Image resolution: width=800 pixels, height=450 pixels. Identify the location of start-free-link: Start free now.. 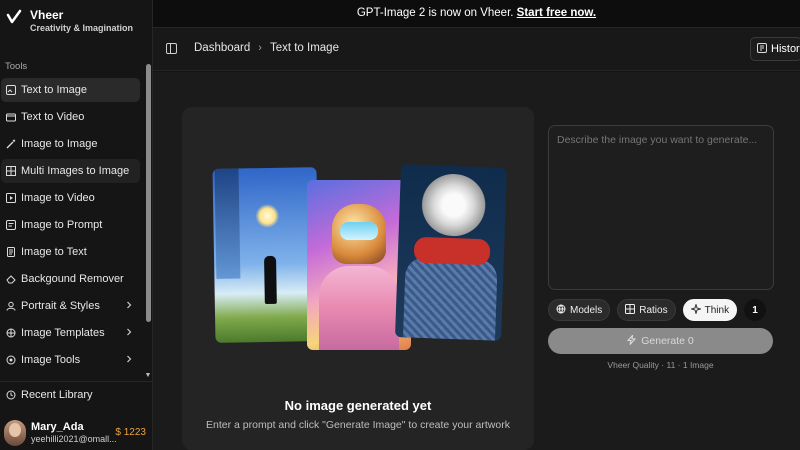
(556, 13).